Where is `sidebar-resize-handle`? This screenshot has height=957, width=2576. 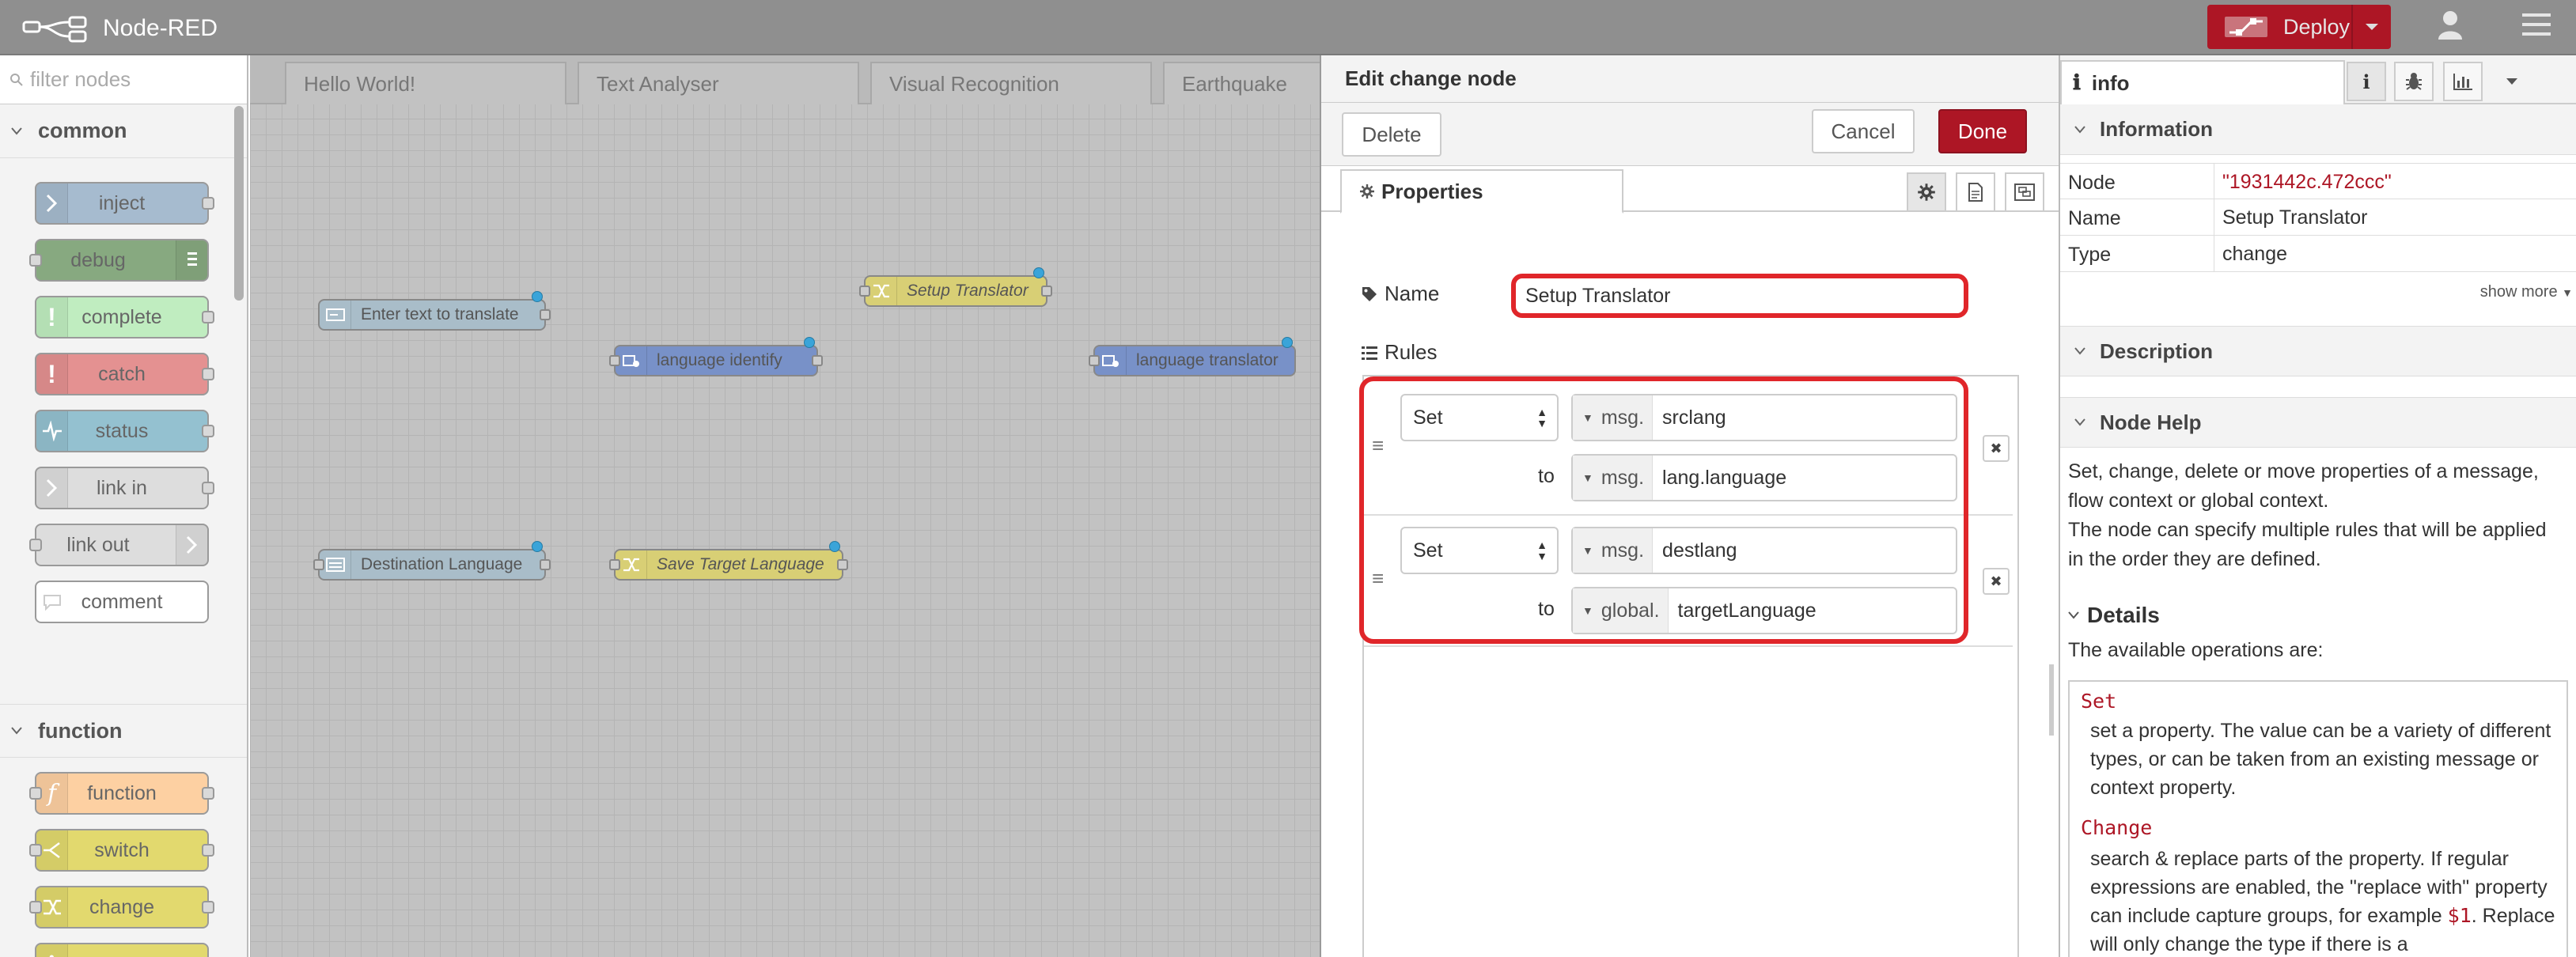 sidebar-resize-handle is located at coordinates (2051, 700).